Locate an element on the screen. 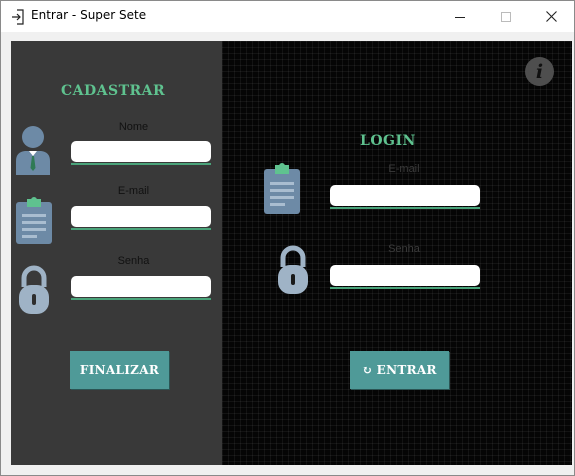 This screenshot has height=476, width=575. finalize-button-label: FINALIZAR is located at coordinates (119, 370).